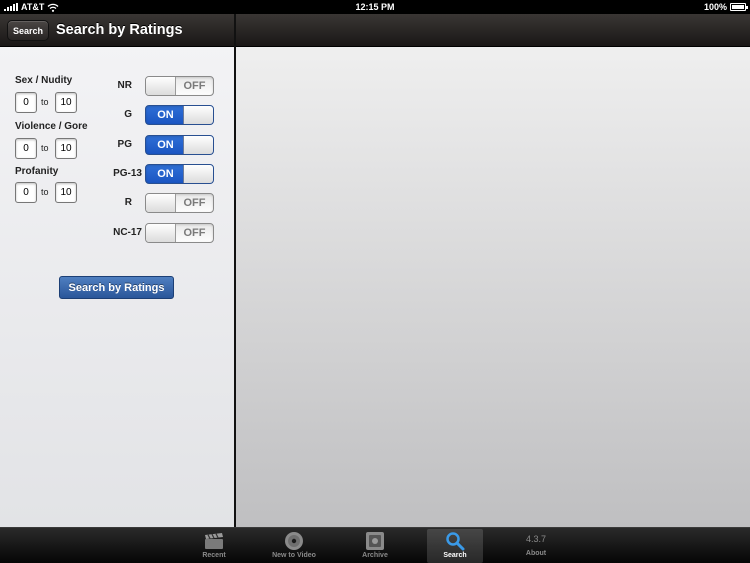  I want to click on page-title: Search by Ratings, so click(119, 30).